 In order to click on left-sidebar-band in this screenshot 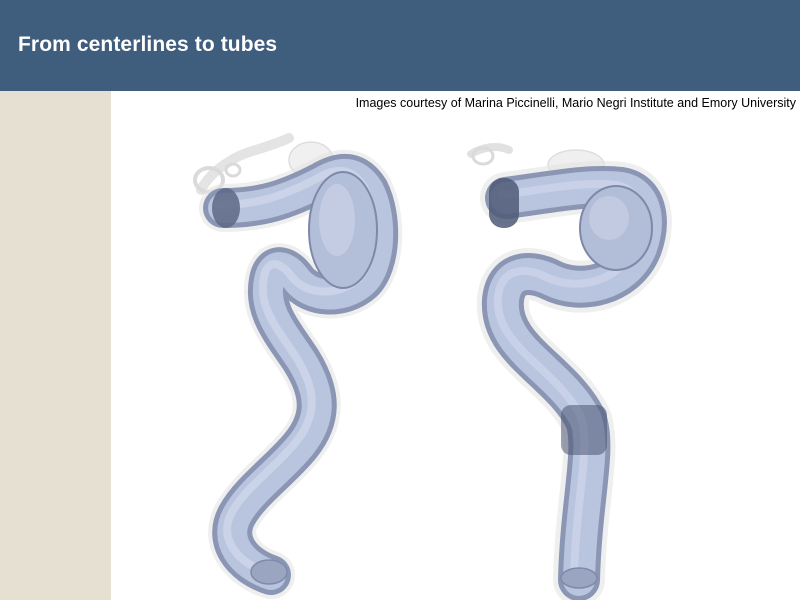, I will do `click(55, 345)`.